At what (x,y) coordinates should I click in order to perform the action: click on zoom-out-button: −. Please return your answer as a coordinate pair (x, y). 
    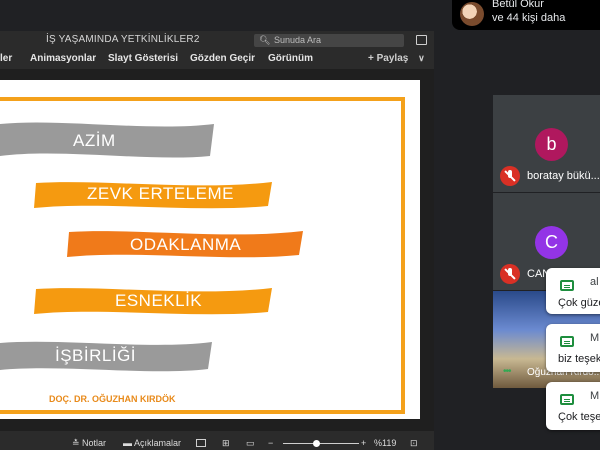
    Looking at the image, I should click on (270, 443).